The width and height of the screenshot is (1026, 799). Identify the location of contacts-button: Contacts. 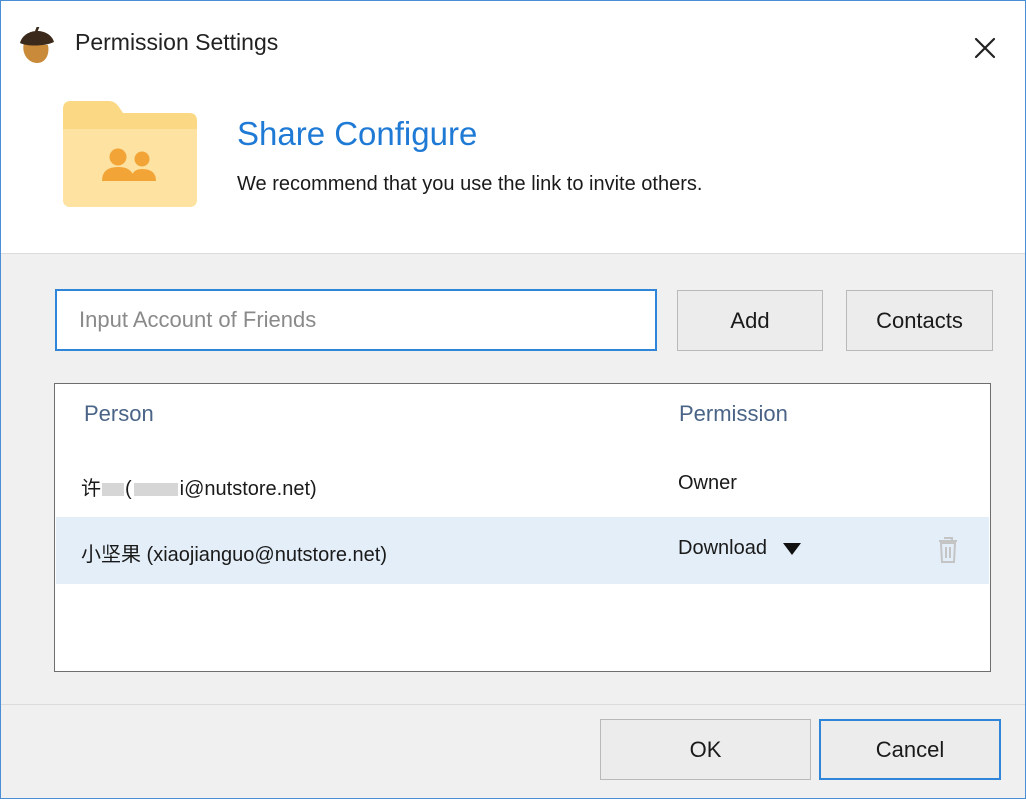
(919, 320).